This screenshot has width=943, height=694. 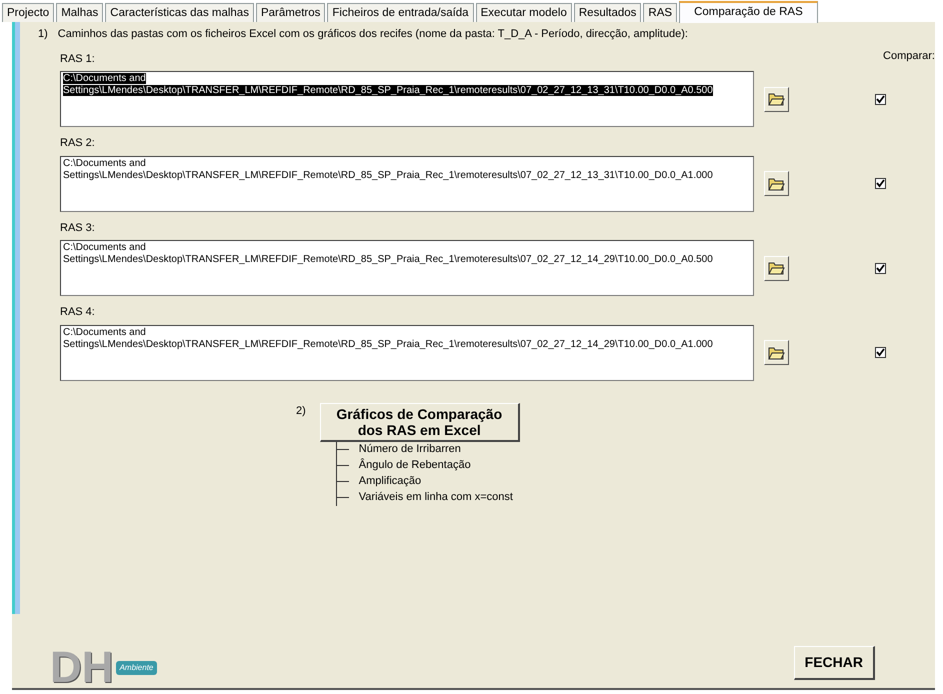 What do you see at coordinates (77, 143) in the screenshot?
I see `ras-label: RAS 2:` at bounding box center [77, 143].